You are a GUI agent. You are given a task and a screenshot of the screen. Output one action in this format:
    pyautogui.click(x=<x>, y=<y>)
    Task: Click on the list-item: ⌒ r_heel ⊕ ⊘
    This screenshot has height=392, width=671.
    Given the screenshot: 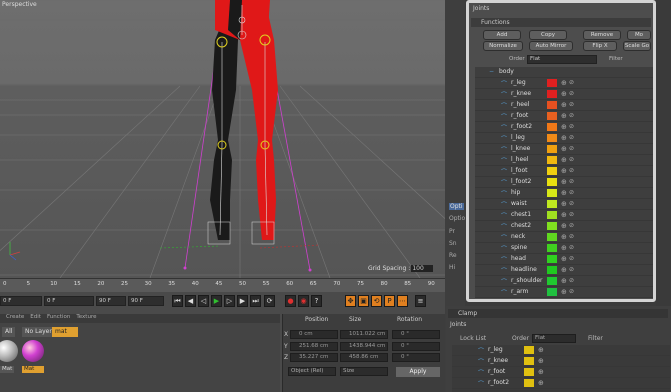 What is the action you would take?
    pyautogui.click(x=564, y=105)
    